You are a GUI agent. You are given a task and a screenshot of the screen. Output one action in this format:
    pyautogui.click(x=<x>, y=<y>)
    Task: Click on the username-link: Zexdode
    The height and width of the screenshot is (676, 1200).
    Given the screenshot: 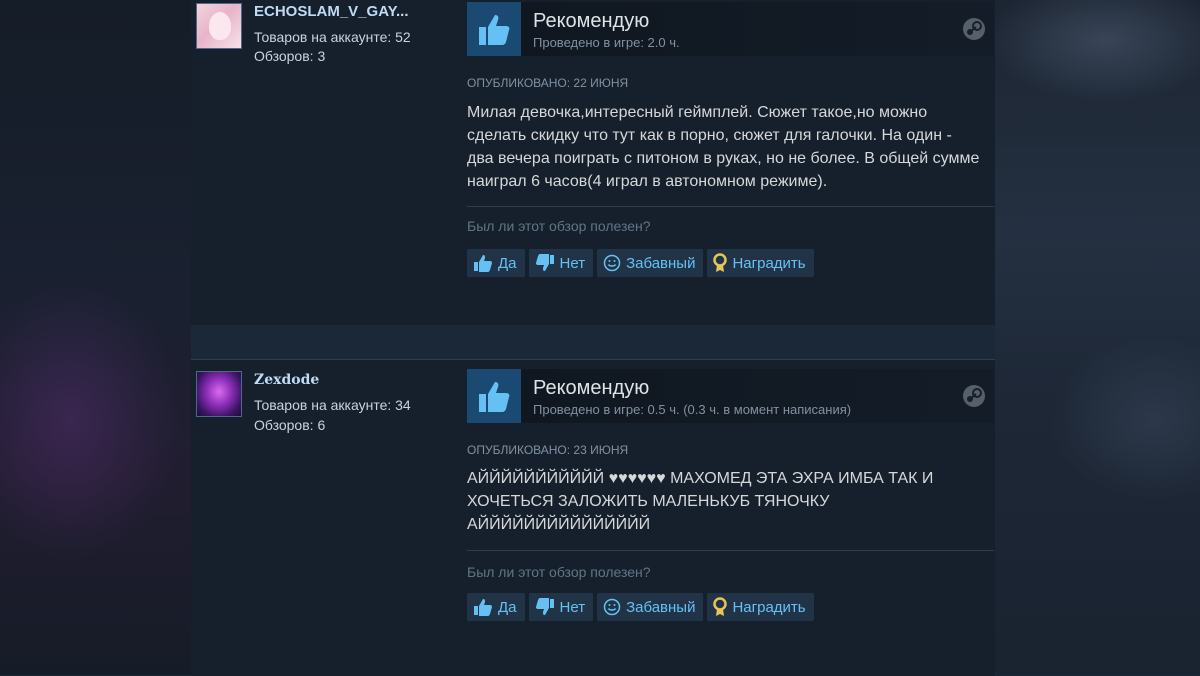 What is the action you would take?
    pyautogui.click(x=286, y=380)
    